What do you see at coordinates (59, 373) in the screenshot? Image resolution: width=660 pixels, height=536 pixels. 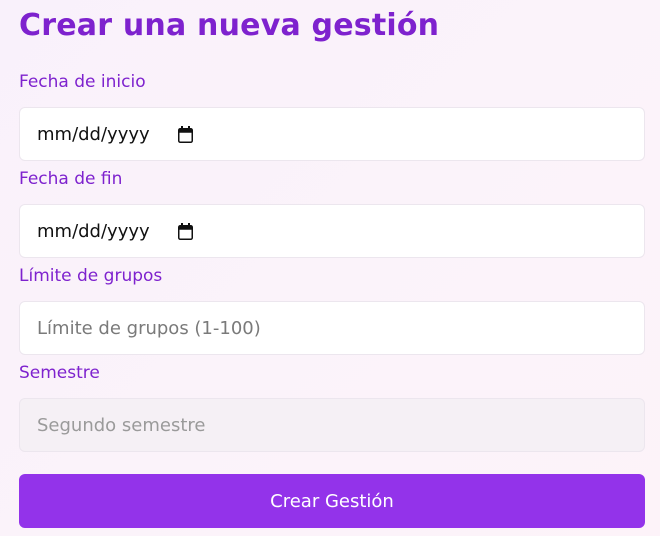 I see `semester-label: Semestre` at bounding box center [59, 373].